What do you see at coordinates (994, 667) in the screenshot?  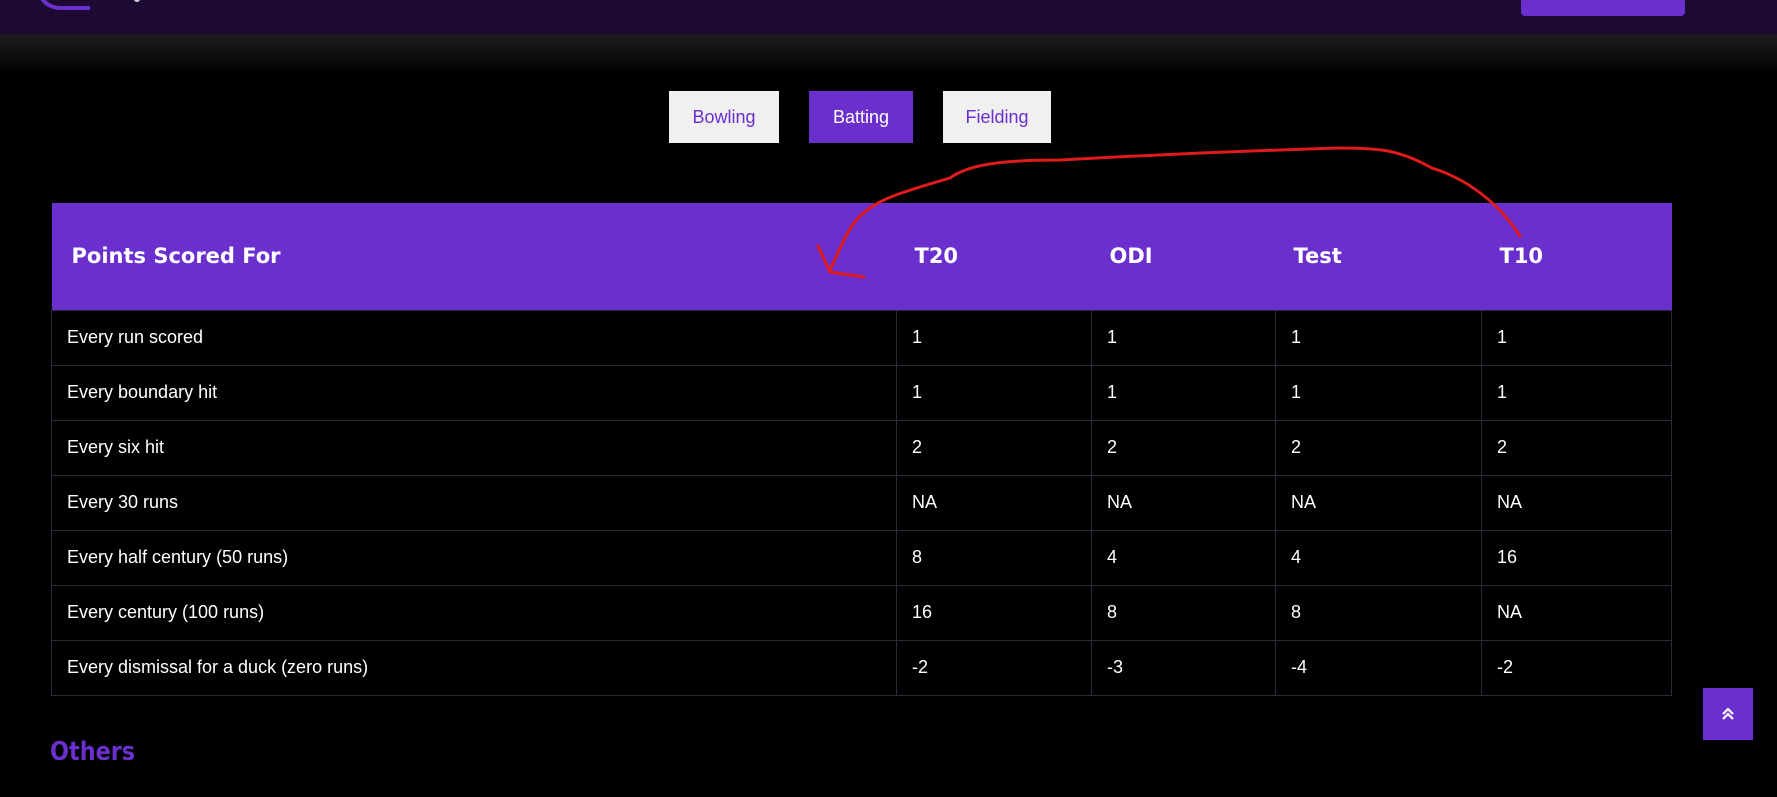 I see `cell-t20: -2` at bounding box center [994, 667].